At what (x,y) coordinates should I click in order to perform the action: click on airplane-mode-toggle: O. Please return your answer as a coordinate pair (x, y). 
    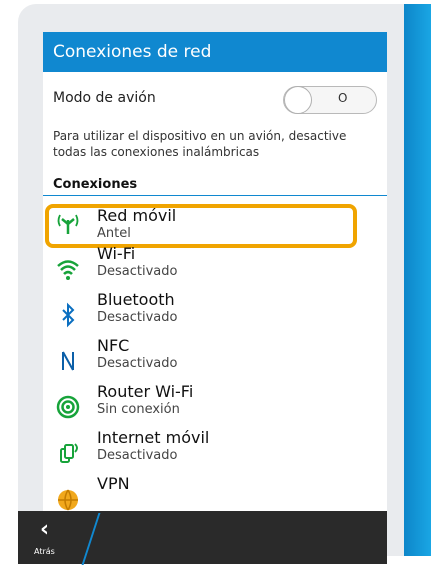
    Looking at the image, I should click on (330, 100).